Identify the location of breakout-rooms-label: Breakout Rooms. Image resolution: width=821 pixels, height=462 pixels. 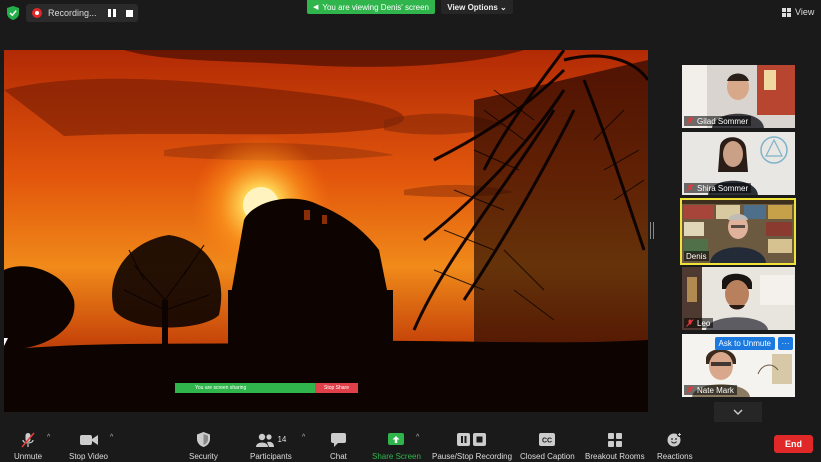
(615, 456).